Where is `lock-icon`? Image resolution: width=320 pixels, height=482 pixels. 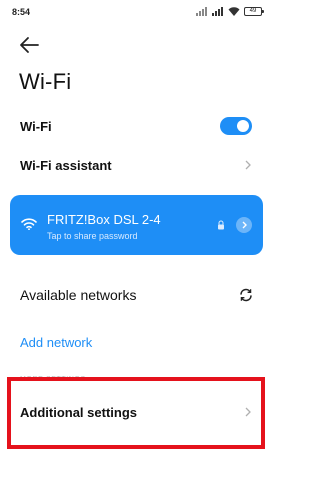
lock-icon is located at coordinates (221, 225).